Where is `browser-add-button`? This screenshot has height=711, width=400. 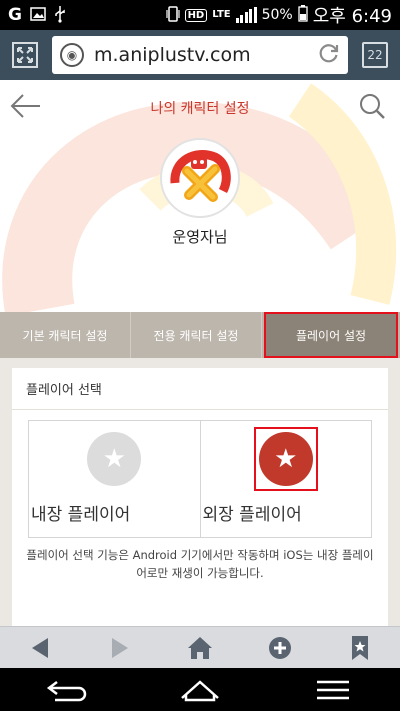 browser-add-button is located at coordinates (280, 648).